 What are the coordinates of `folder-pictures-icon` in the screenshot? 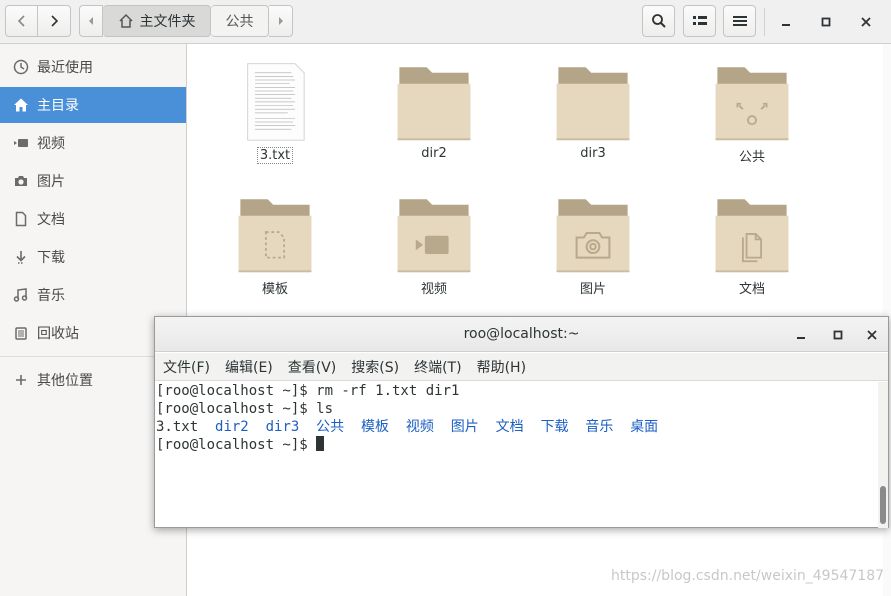 It's located at (593, 236).